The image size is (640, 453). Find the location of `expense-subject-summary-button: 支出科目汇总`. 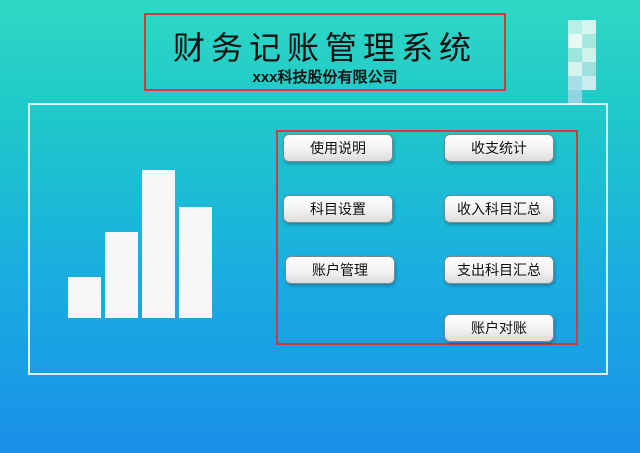

expense-subject-summary-button: 支出科目汇总 is located at coordinates (499, 270).